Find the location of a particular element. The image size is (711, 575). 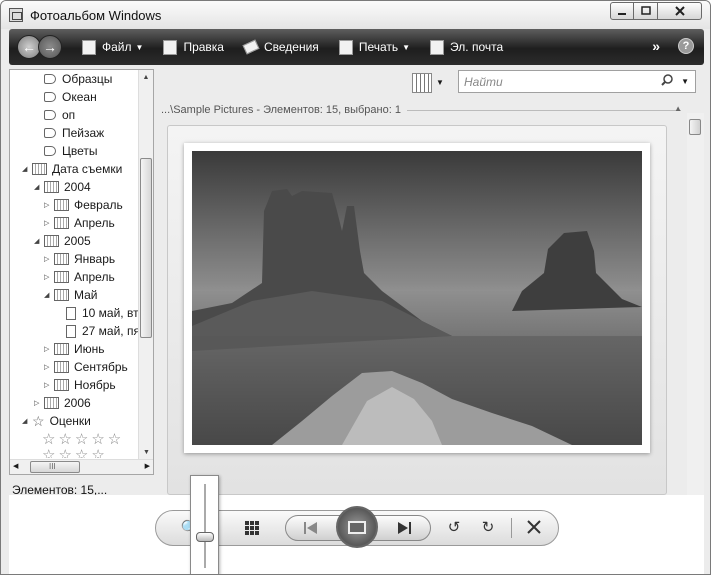

file-menu: Файл ▼ is located at coordinates (113, 47).